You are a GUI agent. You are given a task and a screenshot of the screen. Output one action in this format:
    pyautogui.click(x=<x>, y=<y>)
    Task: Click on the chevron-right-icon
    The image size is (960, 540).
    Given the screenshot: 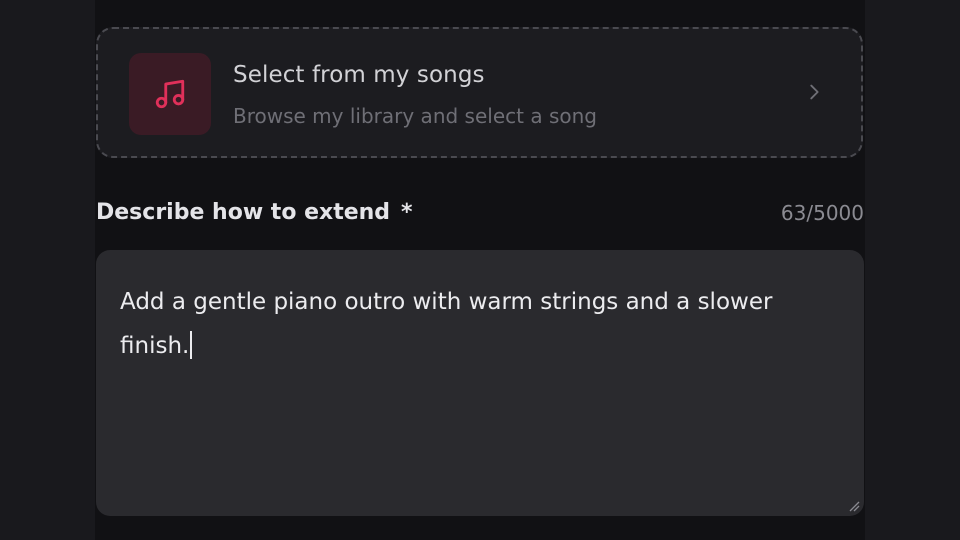 What is the action you would take?
    pyautogui.click(x=814, y=92)
    